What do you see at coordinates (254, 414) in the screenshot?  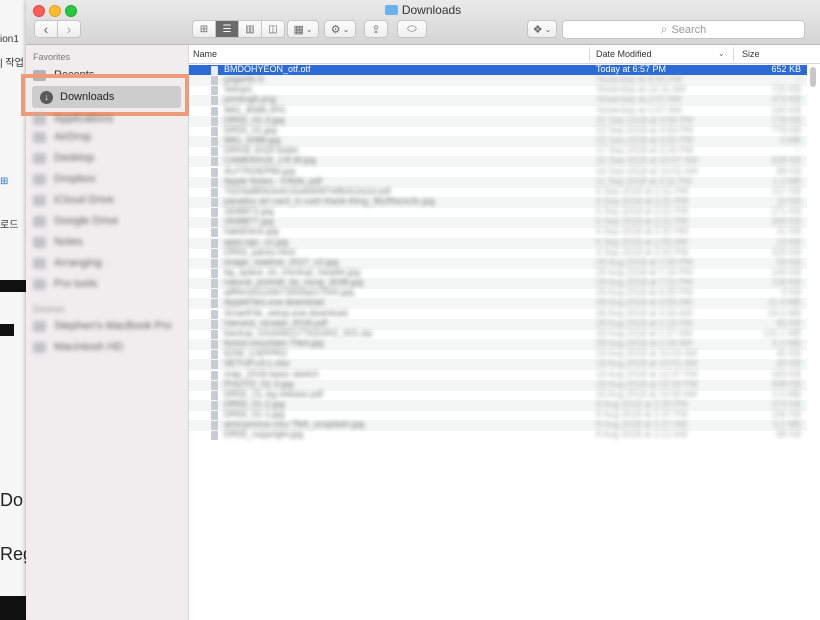 I see `file-name: DR55_01-1.jpg` at bounding box center [254, 414].